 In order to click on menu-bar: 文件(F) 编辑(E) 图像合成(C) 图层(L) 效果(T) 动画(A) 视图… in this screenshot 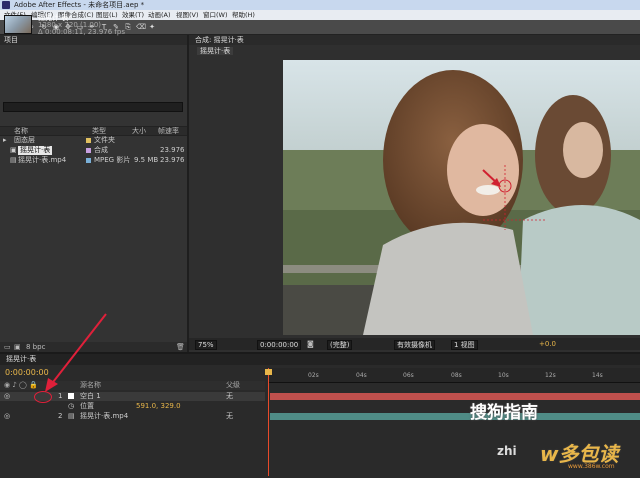, I will do `click(320, 15)`.